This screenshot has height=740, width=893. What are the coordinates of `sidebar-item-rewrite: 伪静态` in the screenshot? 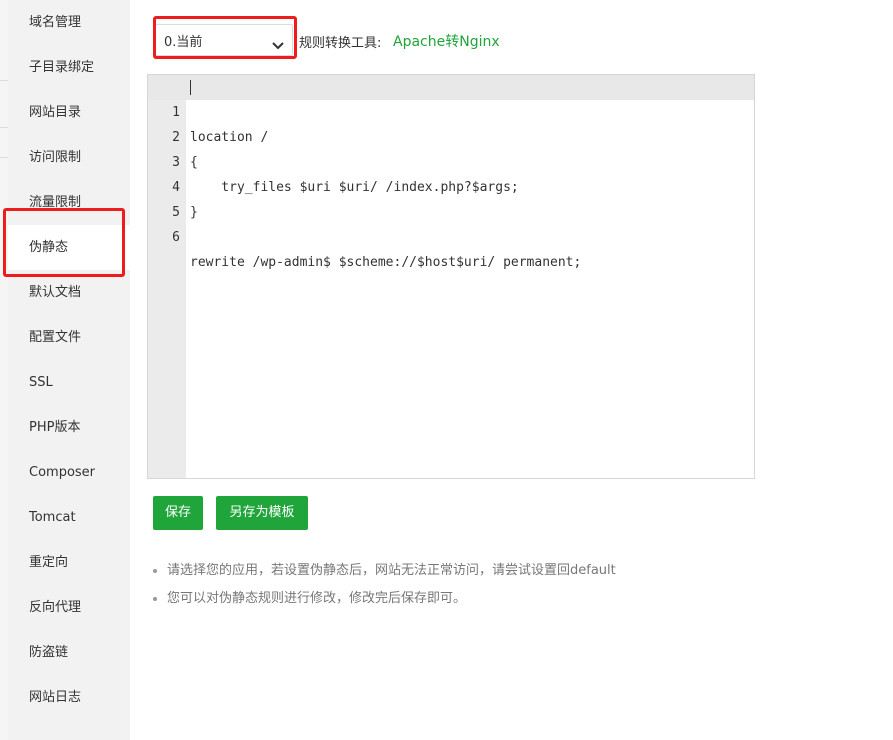 It's located at (69, 247).